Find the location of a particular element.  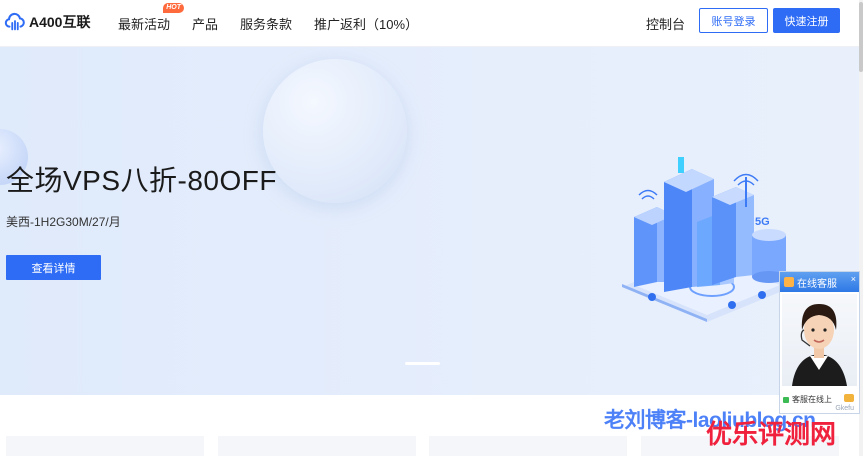

agent-avatar is located at coordinates (819, 340).